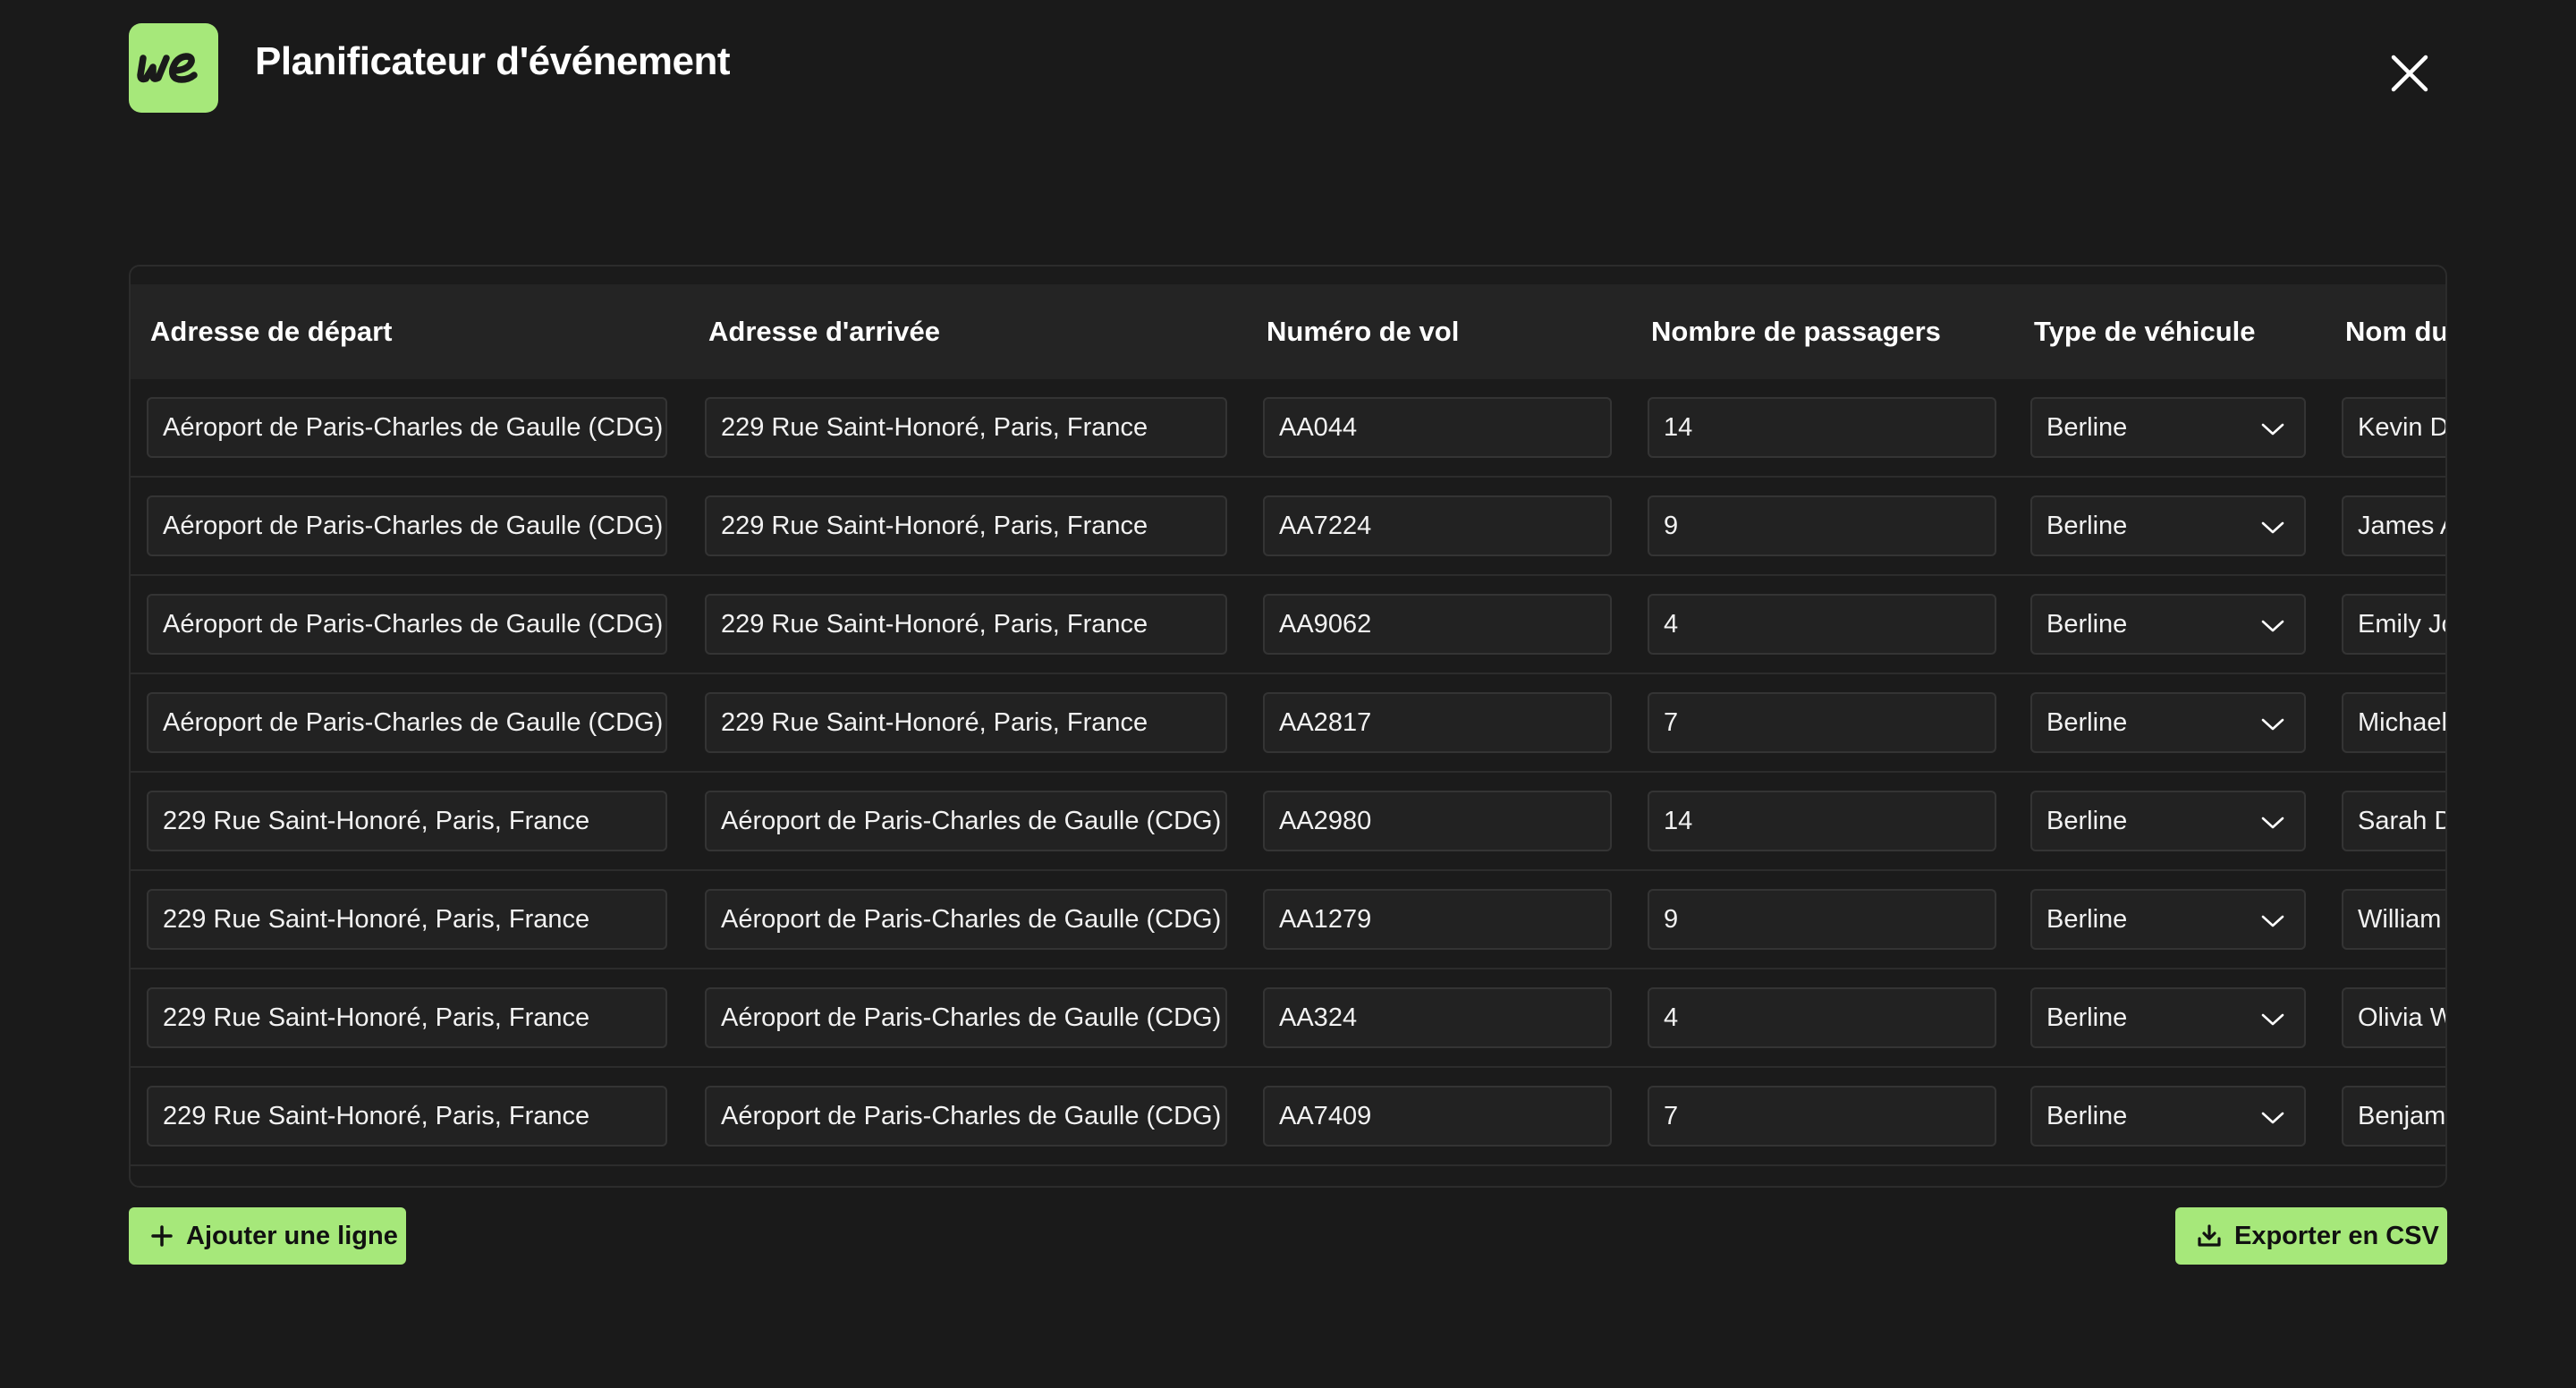 The image size is (2576, 1388). What do you see at coordinates (1437, 625) in the screenshot?
I see `flight-number-input: AA9062` at bounding box center [1437, 625].